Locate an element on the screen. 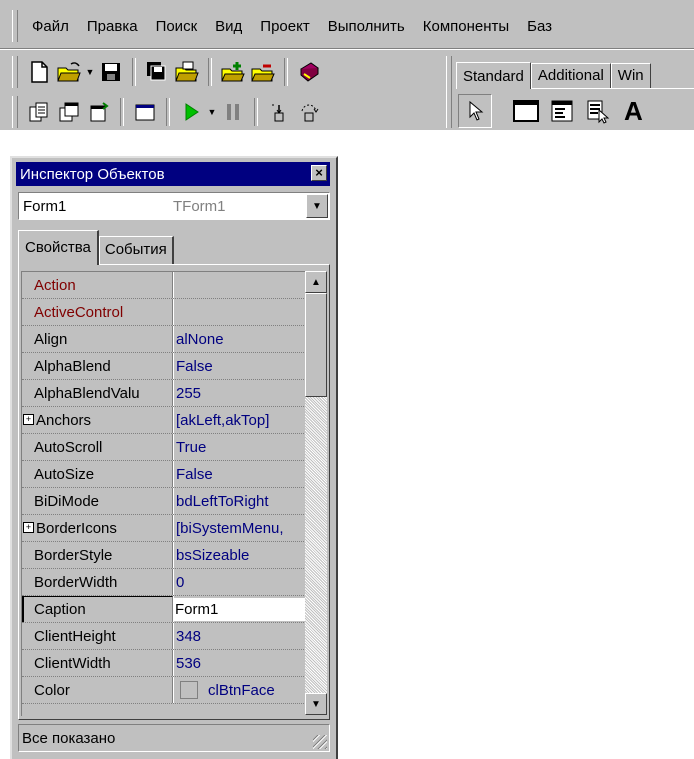 This screenshot has width=694, height=759. property-value: 255 is located at coordinates (240, 393).